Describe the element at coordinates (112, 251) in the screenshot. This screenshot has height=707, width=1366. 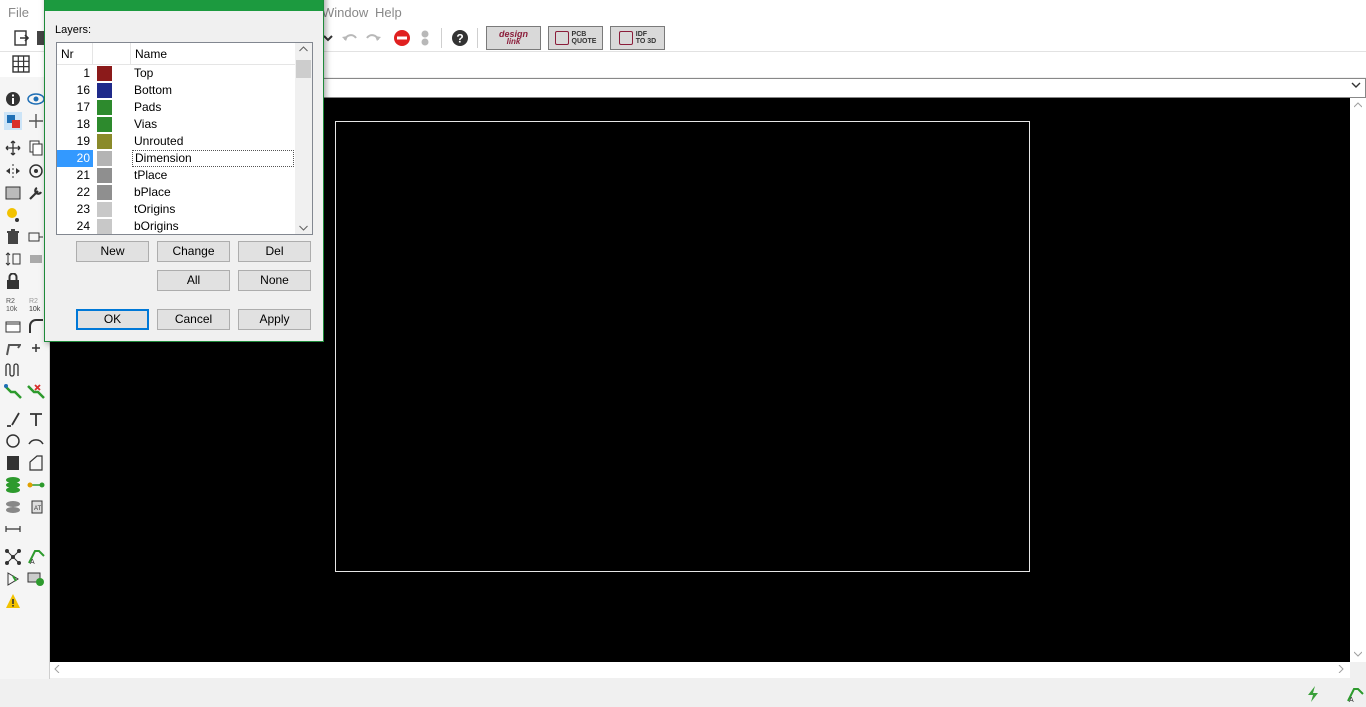
I see `new-button: New` at that location.